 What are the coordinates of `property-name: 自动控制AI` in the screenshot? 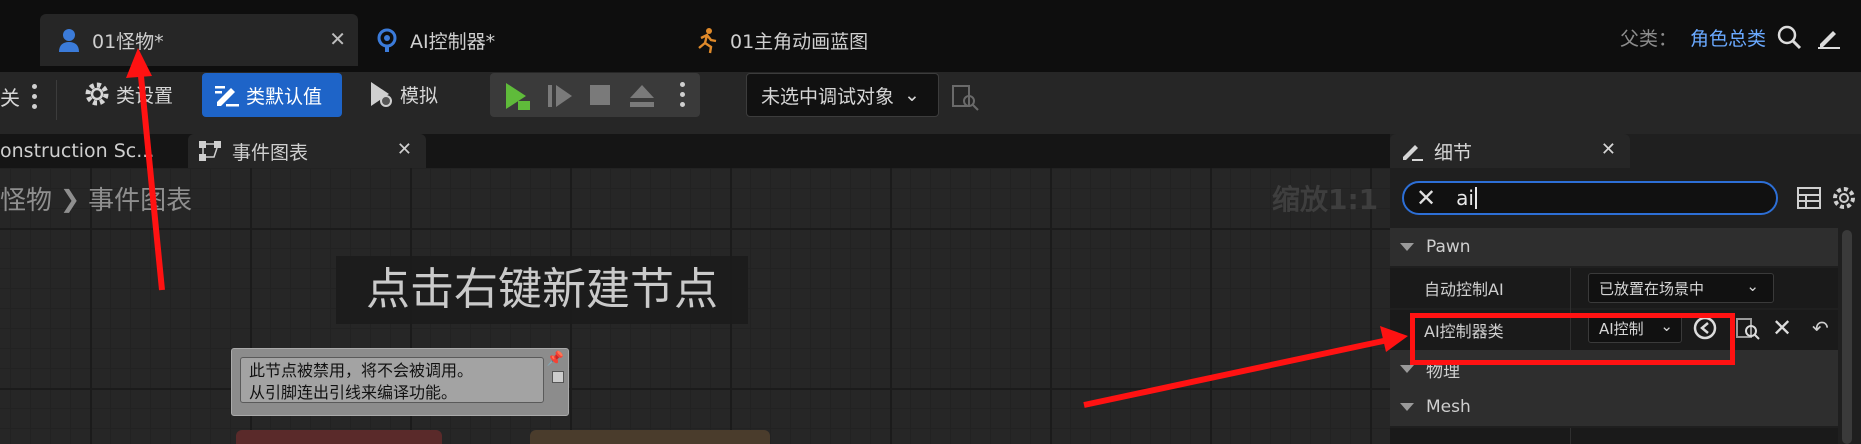 It's located at (1464, 289).